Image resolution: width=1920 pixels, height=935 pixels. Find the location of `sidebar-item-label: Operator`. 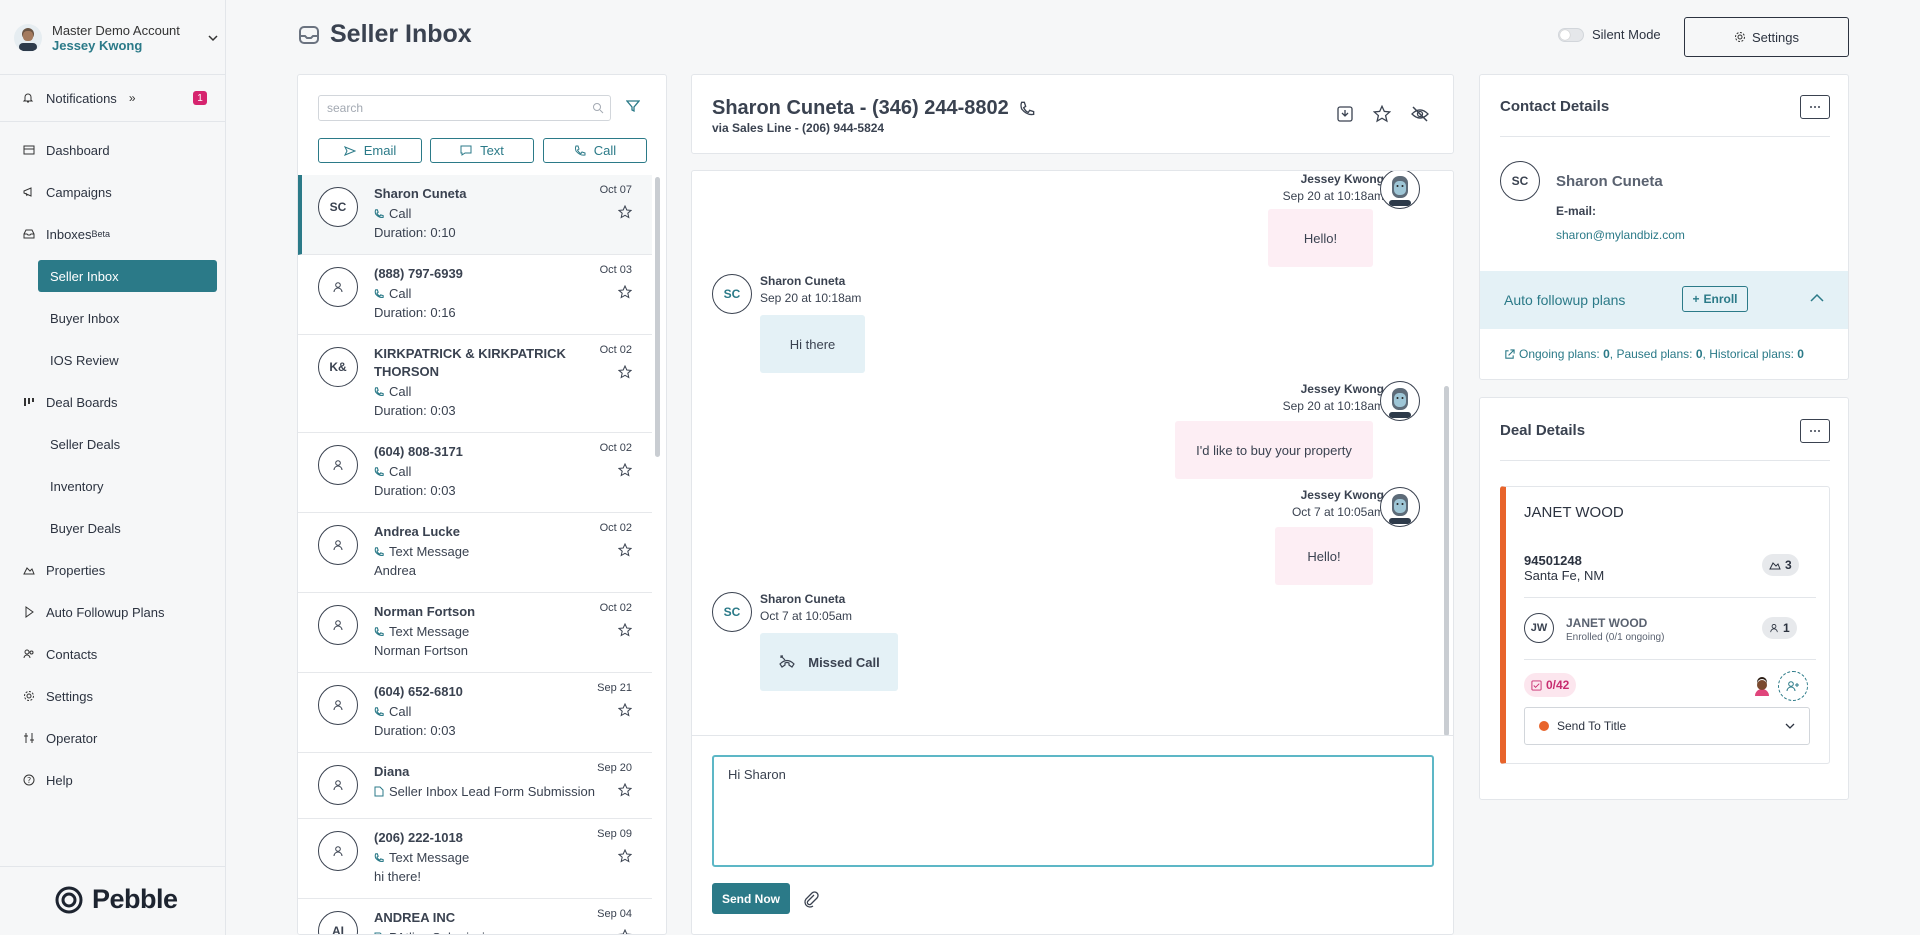

sidebar-item-label: Operator is located at coordinates (72, 738).